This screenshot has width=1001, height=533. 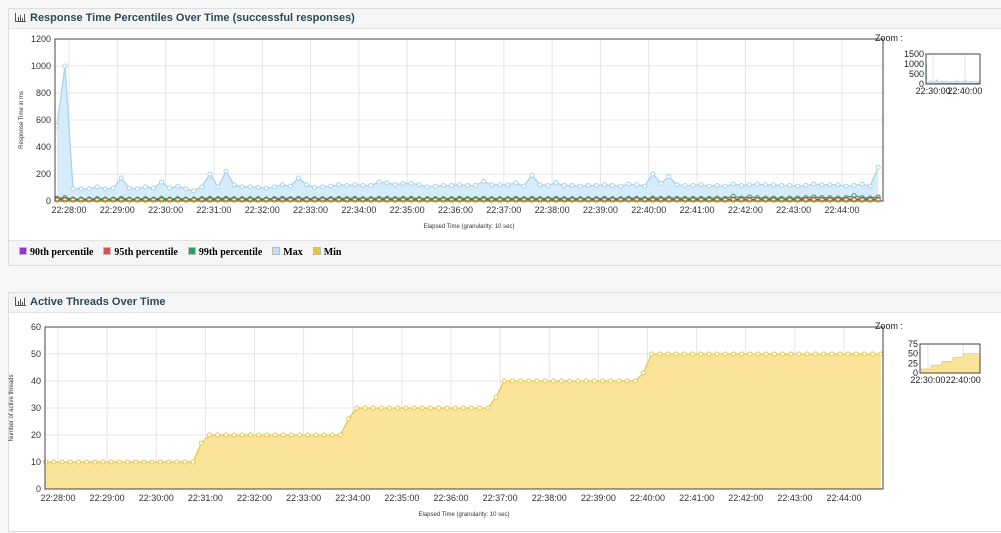 What do you see at coordinates (36, 408) in the screenshot?
I see `y-tick-label: 30` at bounding box center [36, 408].